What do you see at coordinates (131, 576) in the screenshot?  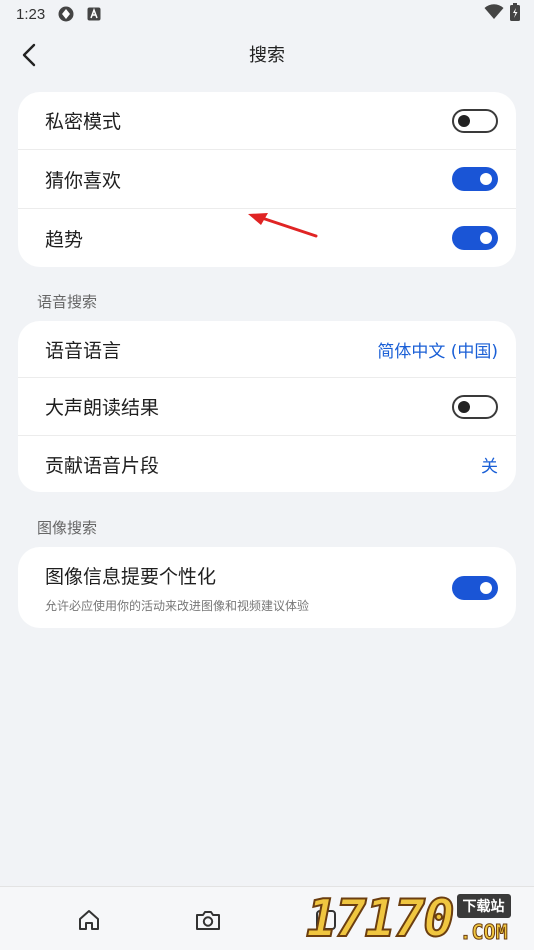 I see `image-personalize-label: 图像信息提要个性化` at bounding box center [131, 576].